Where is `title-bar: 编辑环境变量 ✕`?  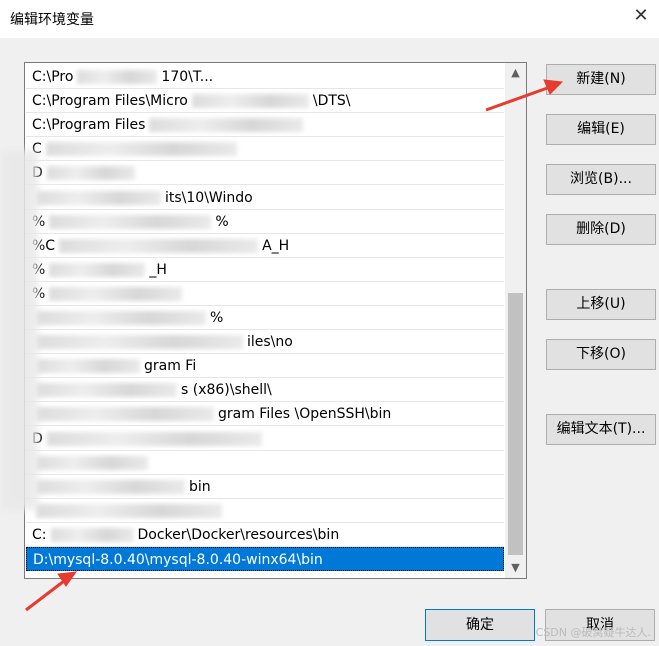 title-bar: 编辑环境变量 ✕ is located at coordinates (329, 19).